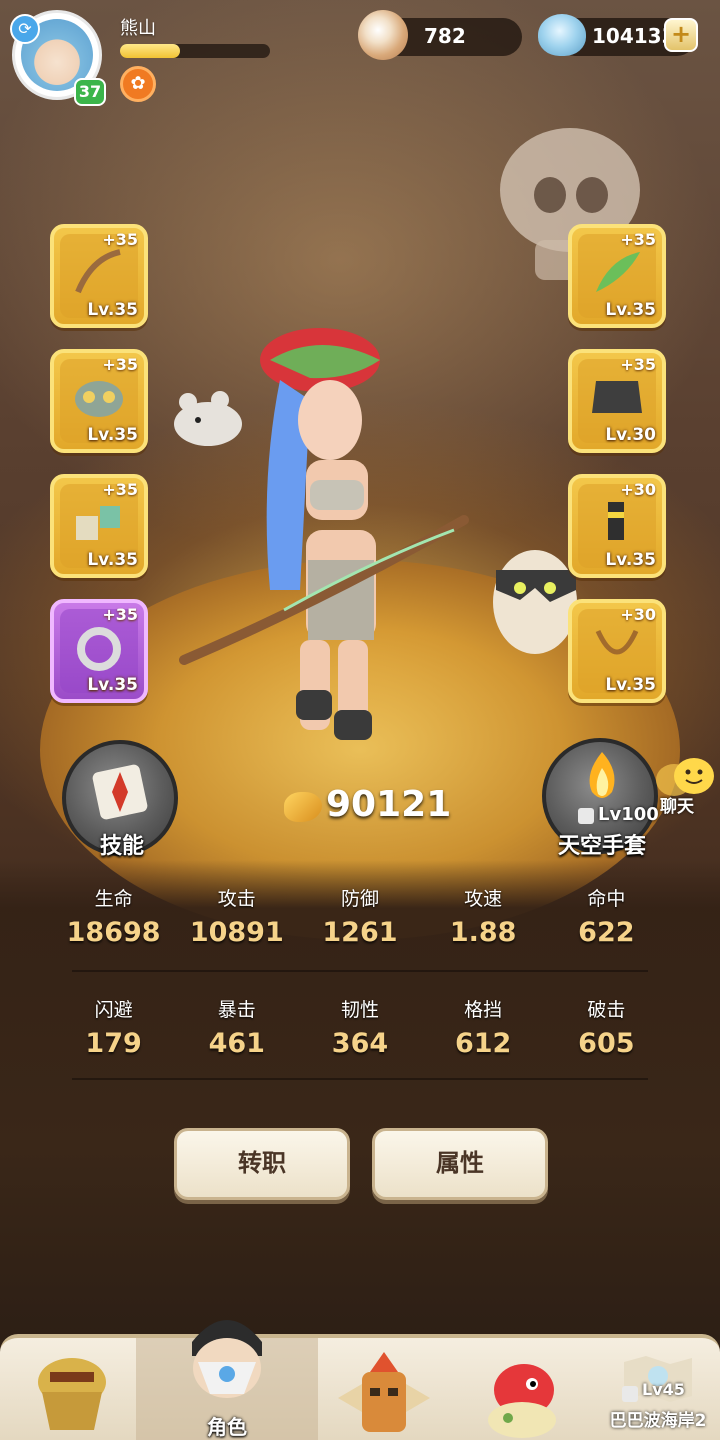 The image size is (720, 1440). What do you see at coordinates (685, 787) in the screenshot?
I see `chat-button: 聊天` at bounding box center [685, 787].